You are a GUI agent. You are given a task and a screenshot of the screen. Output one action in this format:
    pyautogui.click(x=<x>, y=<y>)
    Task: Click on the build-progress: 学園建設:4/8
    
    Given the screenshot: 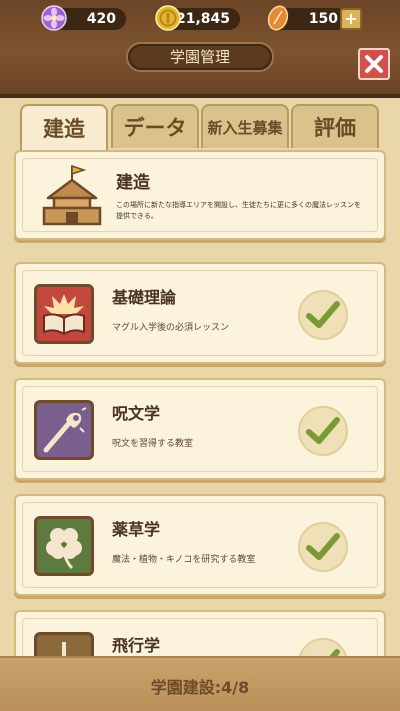 What is the action you would take?
    pyautogui.click(x=200, y=687)
    